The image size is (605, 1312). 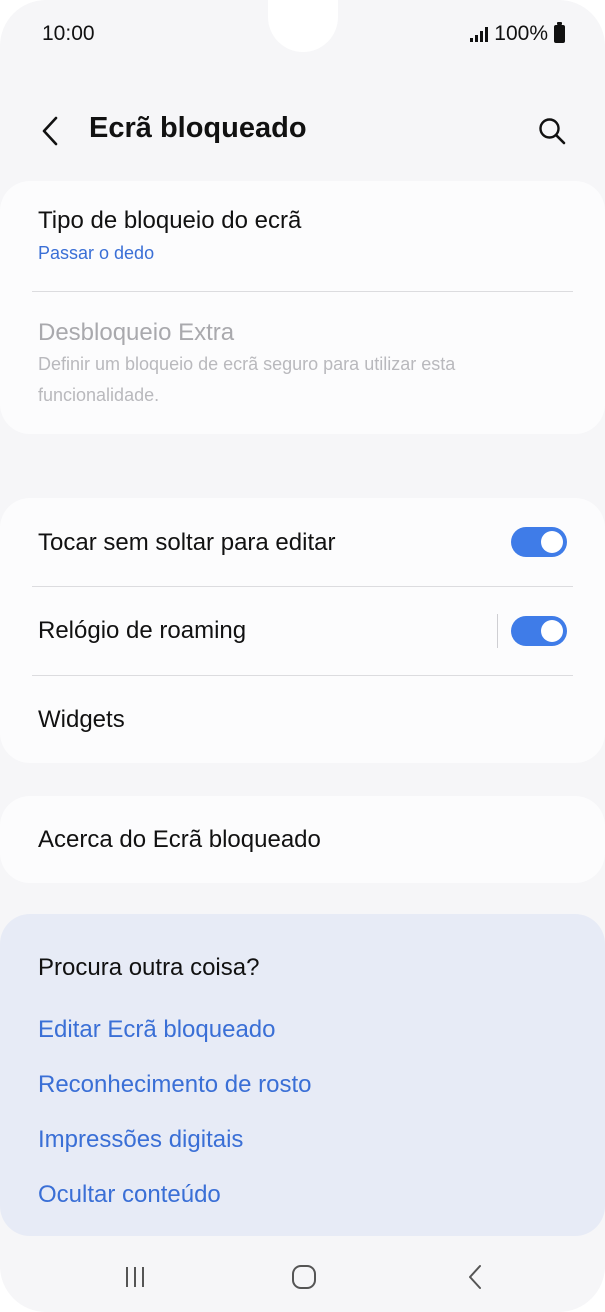 I want to click on link-face-recognition: Reconhecimento de rosto, so click(x=175, y=1085).